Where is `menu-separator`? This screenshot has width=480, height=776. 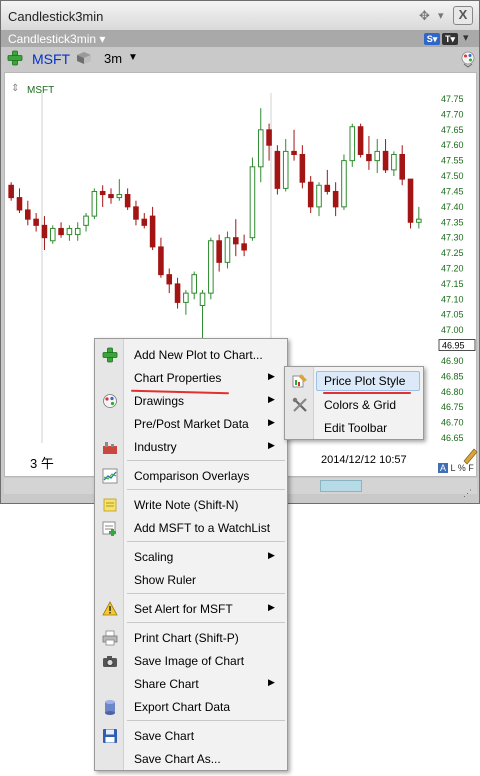 menu-separator is located at coordinates (206, 460).